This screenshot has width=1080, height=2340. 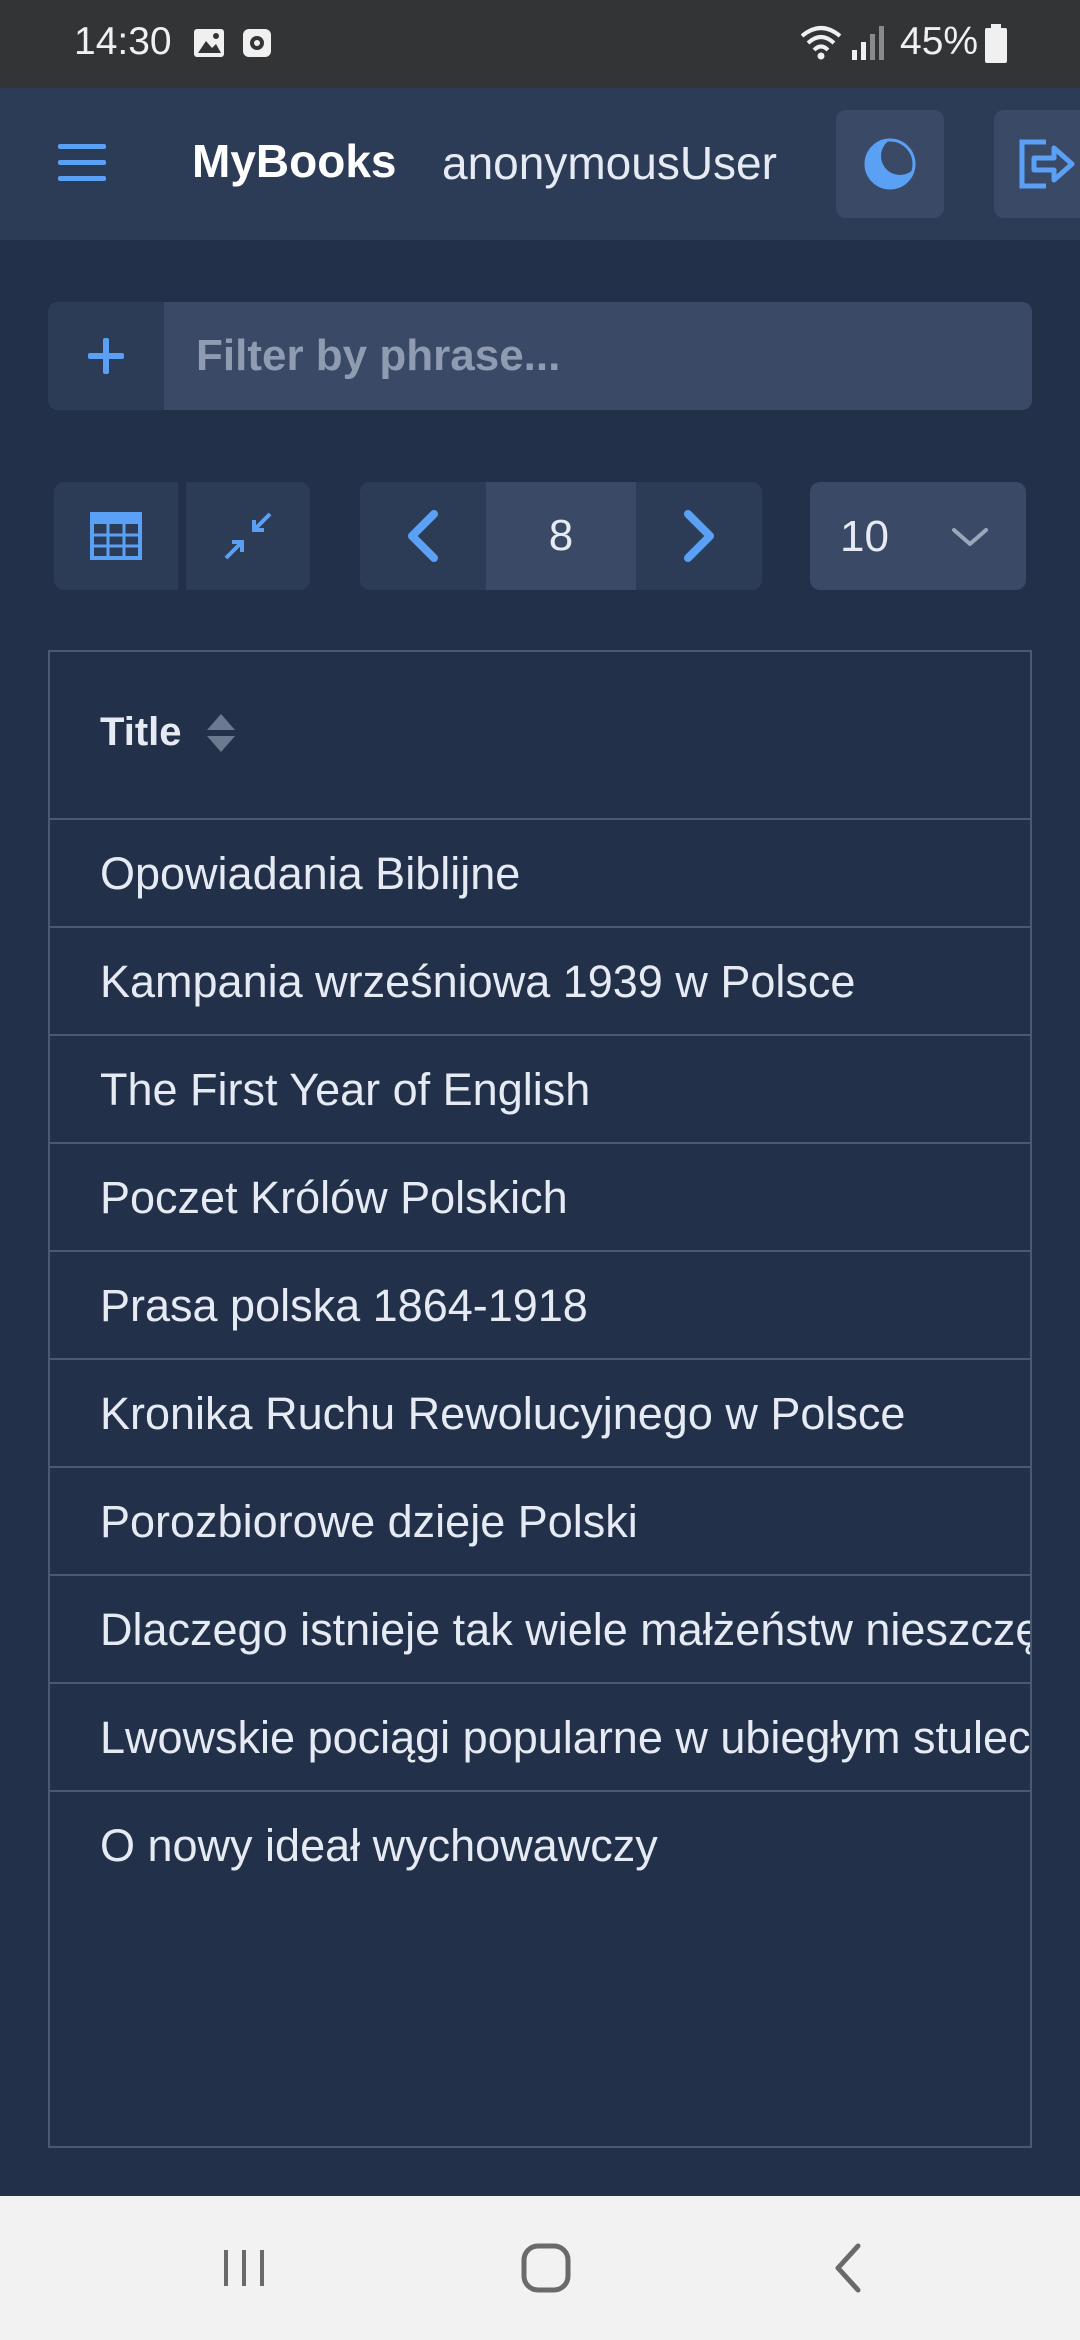 I want to click on chevron-right-icon, so click(x=699, y=536).